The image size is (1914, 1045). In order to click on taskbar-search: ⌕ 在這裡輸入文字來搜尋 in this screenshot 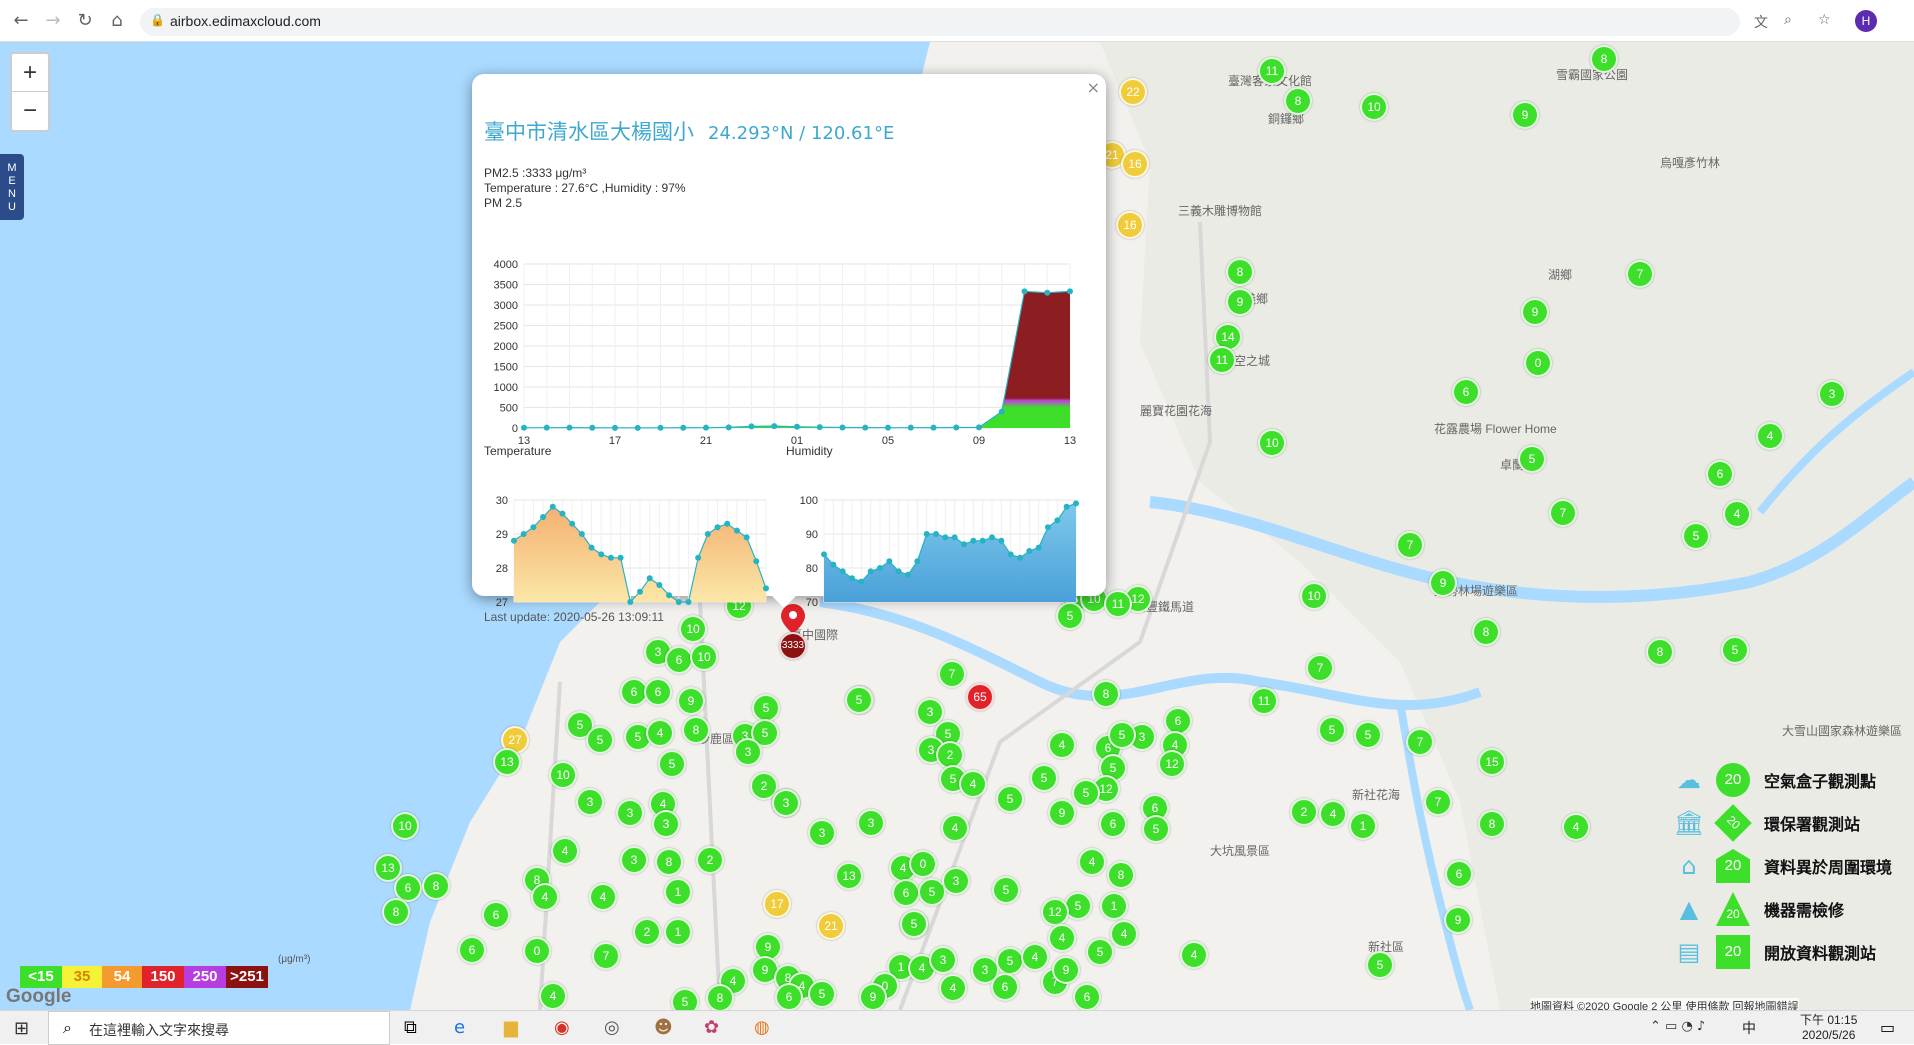, I will do `click(219, 1028)`.